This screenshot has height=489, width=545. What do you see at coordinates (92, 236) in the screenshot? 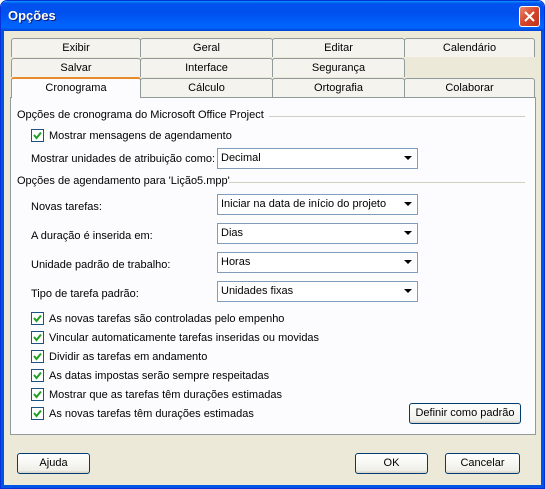
I see `duration-label: A duração é inserida em:` at bounding box center [92, 236].